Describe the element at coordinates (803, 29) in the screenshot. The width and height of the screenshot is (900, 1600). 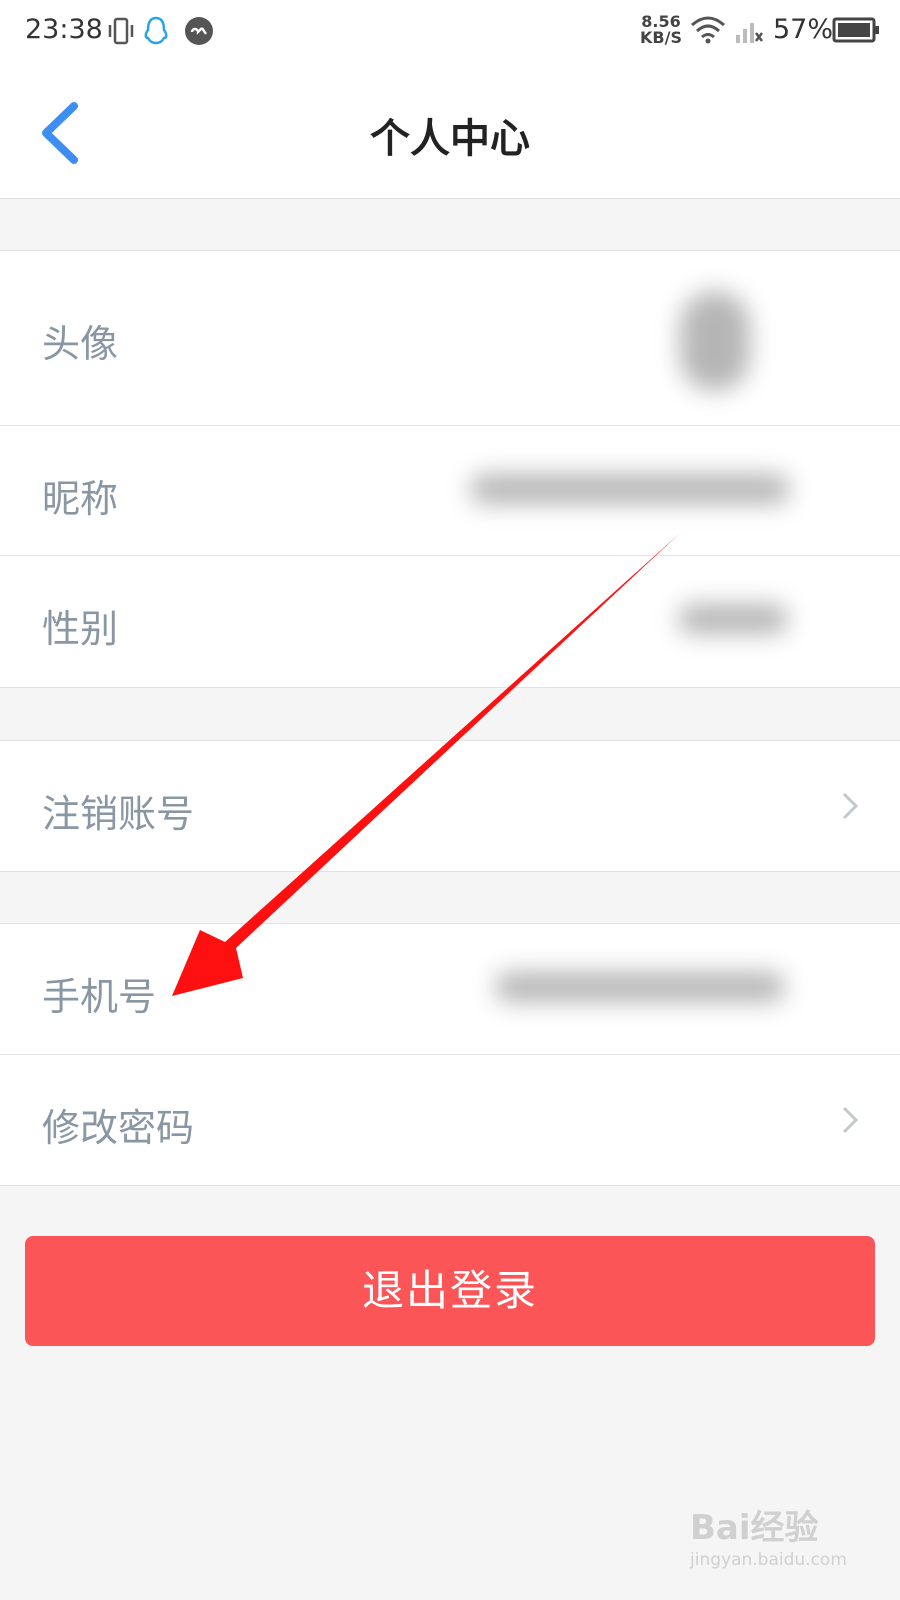
I see `battery-percent: 57%` at that location.